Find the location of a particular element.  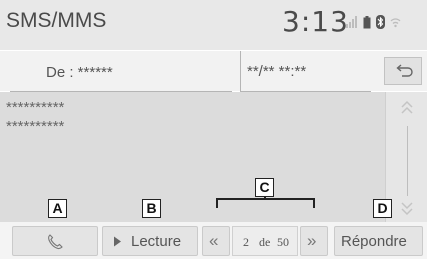

total-messages: 50 is located at coordinates (283, 242).